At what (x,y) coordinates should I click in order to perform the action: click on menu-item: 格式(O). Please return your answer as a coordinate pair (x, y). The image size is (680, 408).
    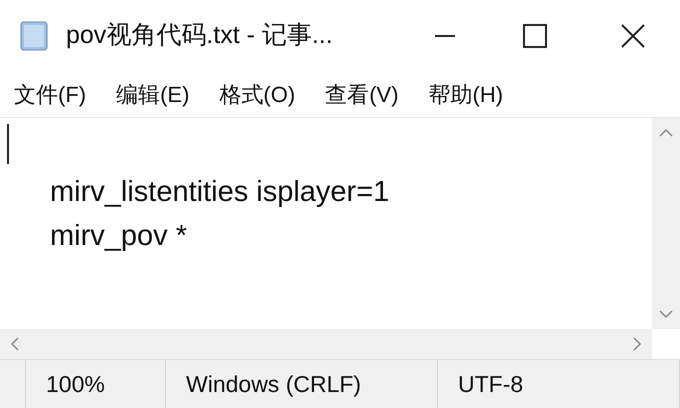
    Looking at the image, I should click on (257, 94).